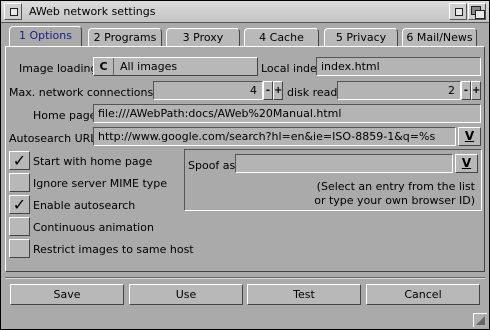  I want to click on home-page-field: file:///AWebPath:docs/AWeb%20Manual.html, so click(287, 113).